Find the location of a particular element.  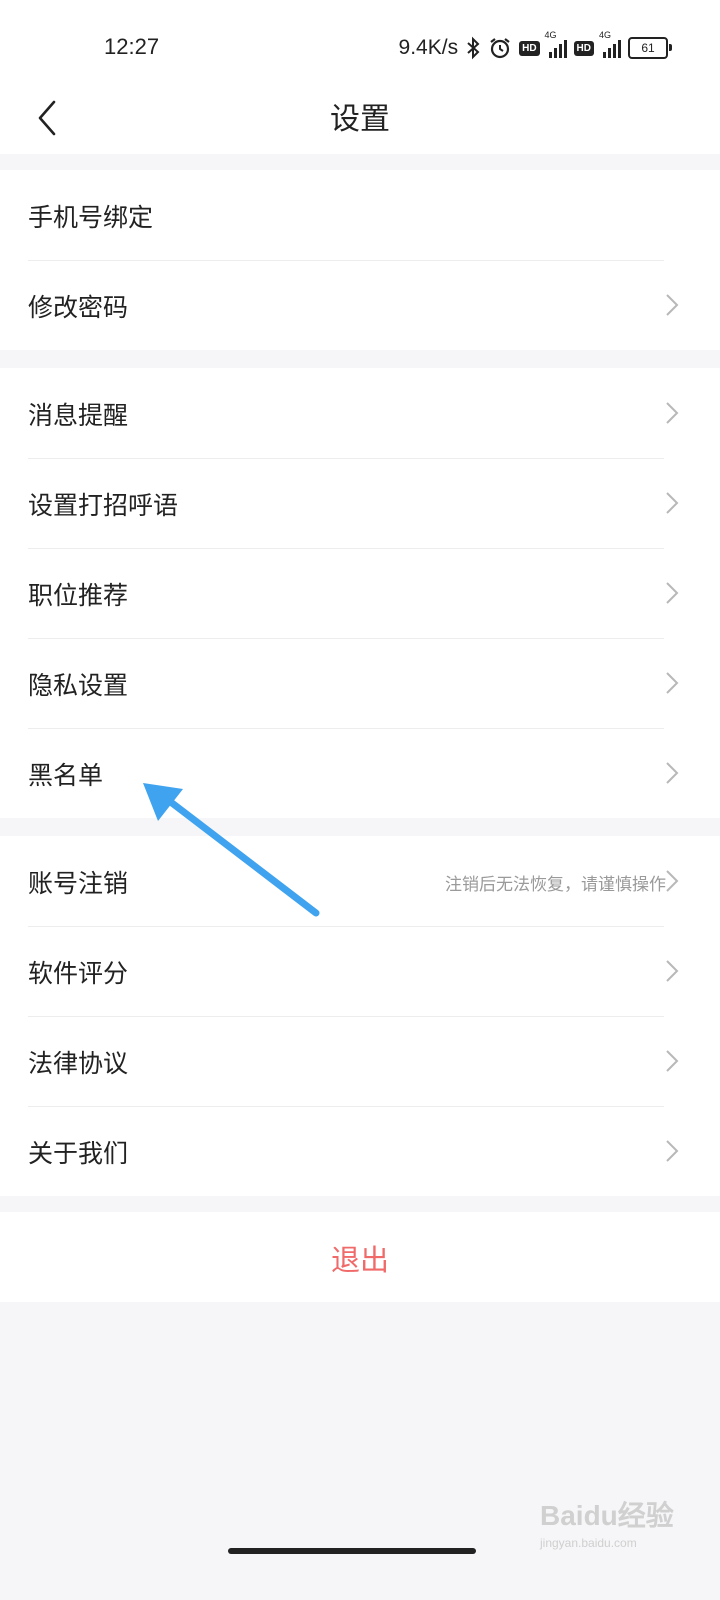

battery-icon: 61 is located at coordinates (650, 48).